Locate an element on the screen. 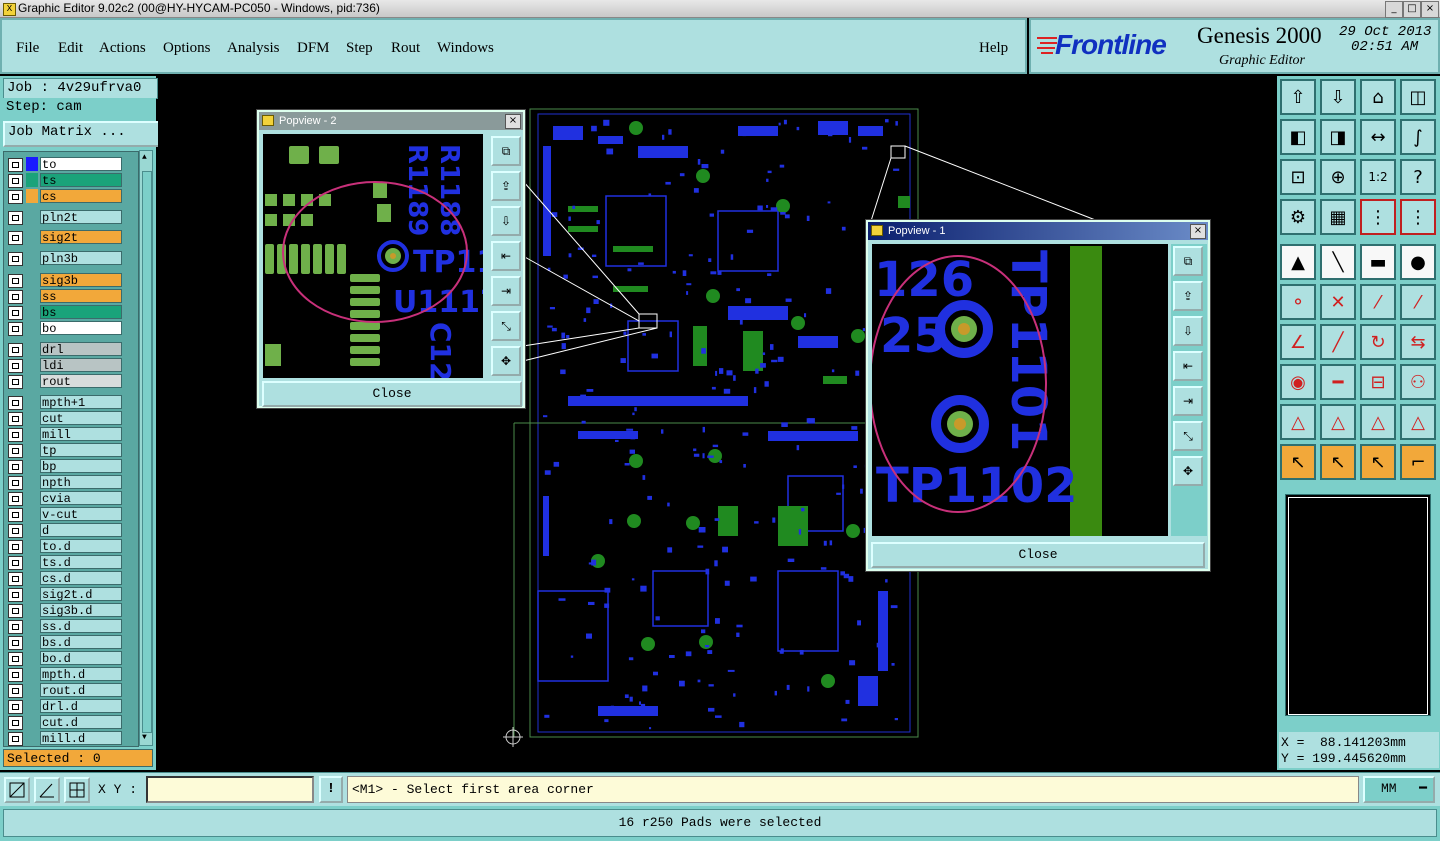  menu-file: File is located at coordinates (27, 48).